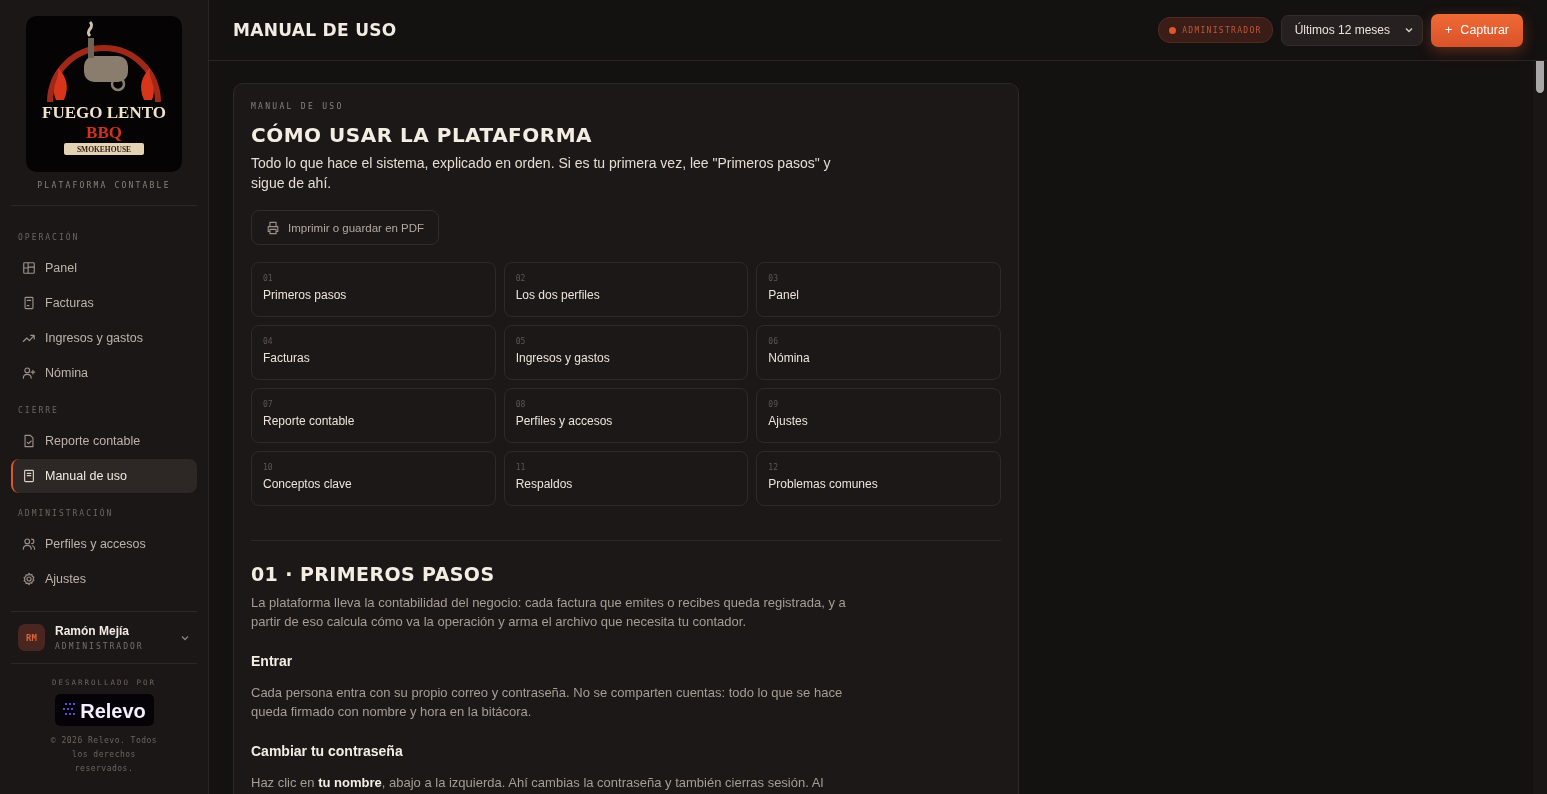 The height and width of the screenshot is (794, 1547). What do you see at coordinates (373, 415) in the screenshot?
I see `topic-card: 07 Reporte contable` at bounding box center [373, 415].